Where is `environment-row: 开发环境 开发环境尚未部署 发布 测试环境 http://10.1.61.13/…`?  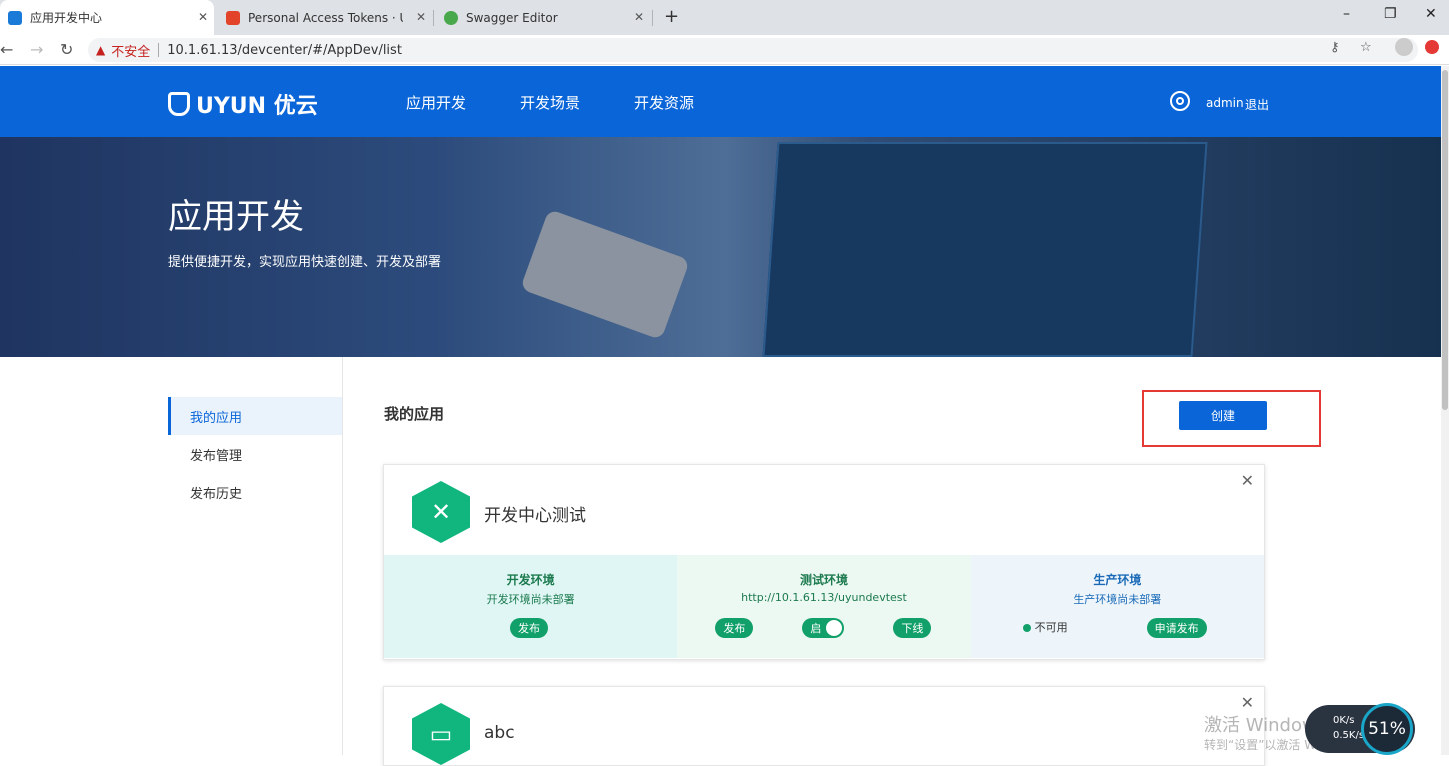
environment-row: 开发环境 开发环境尚未部署 发布 测试环境 http://10.1.61.13/… is located at coordinates (824, 606).